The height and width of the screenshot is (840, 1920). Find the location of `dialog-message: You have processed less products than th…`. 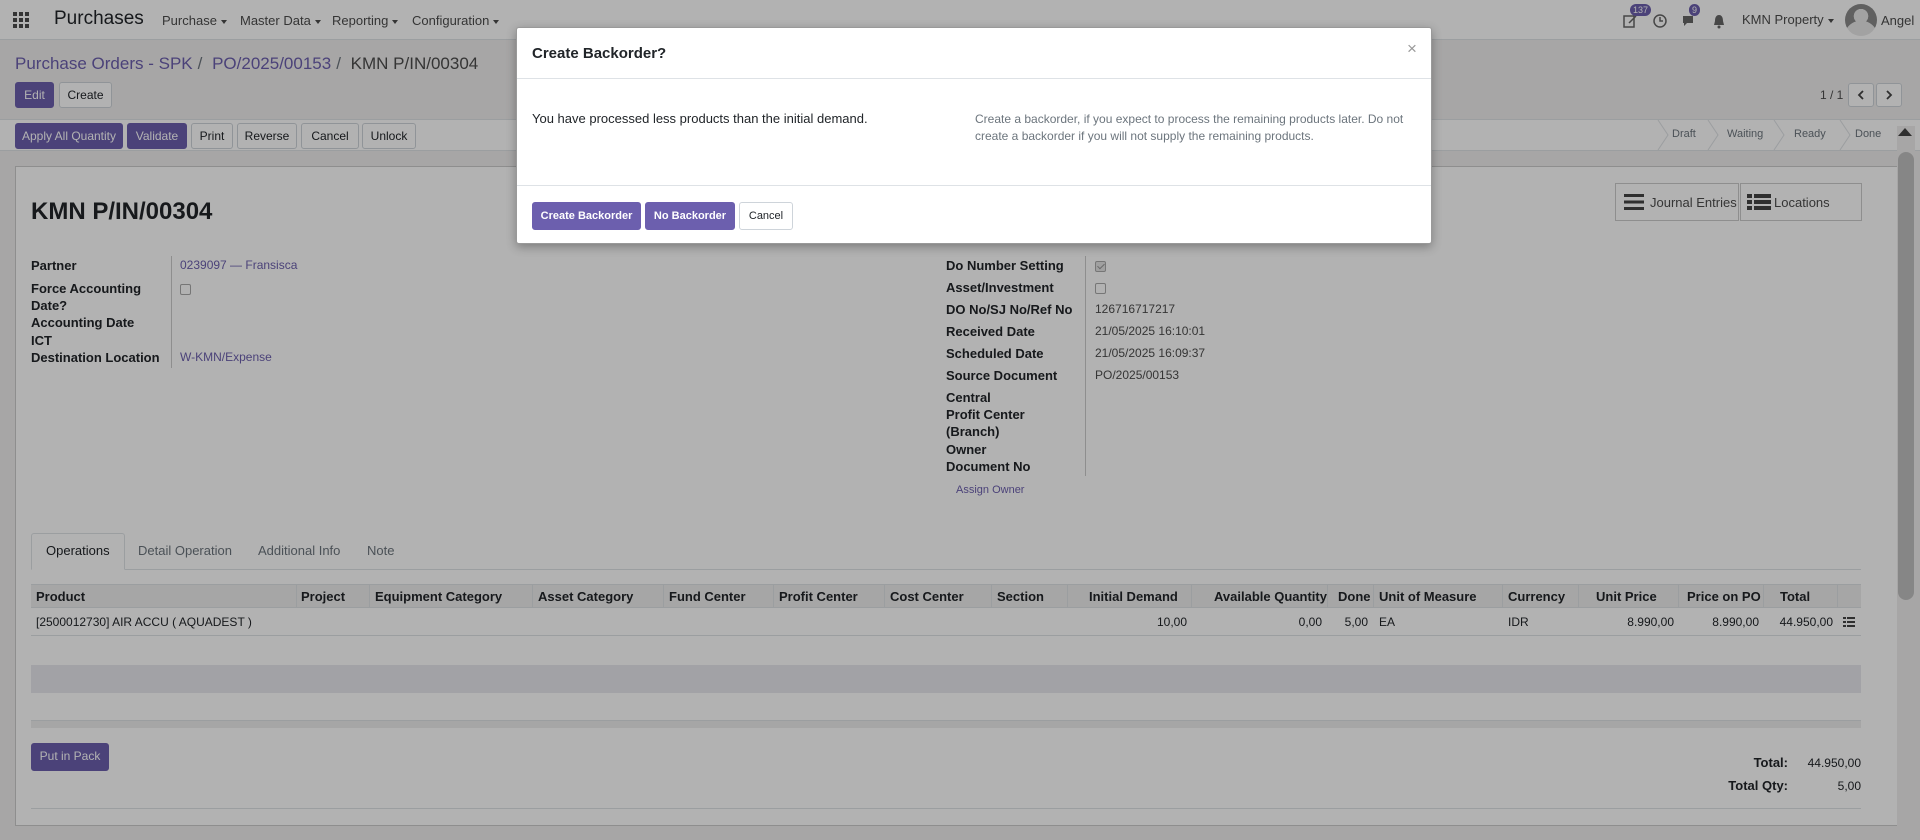

dialog-message: You have processed less products than th… is located at coordinates (700, 118).